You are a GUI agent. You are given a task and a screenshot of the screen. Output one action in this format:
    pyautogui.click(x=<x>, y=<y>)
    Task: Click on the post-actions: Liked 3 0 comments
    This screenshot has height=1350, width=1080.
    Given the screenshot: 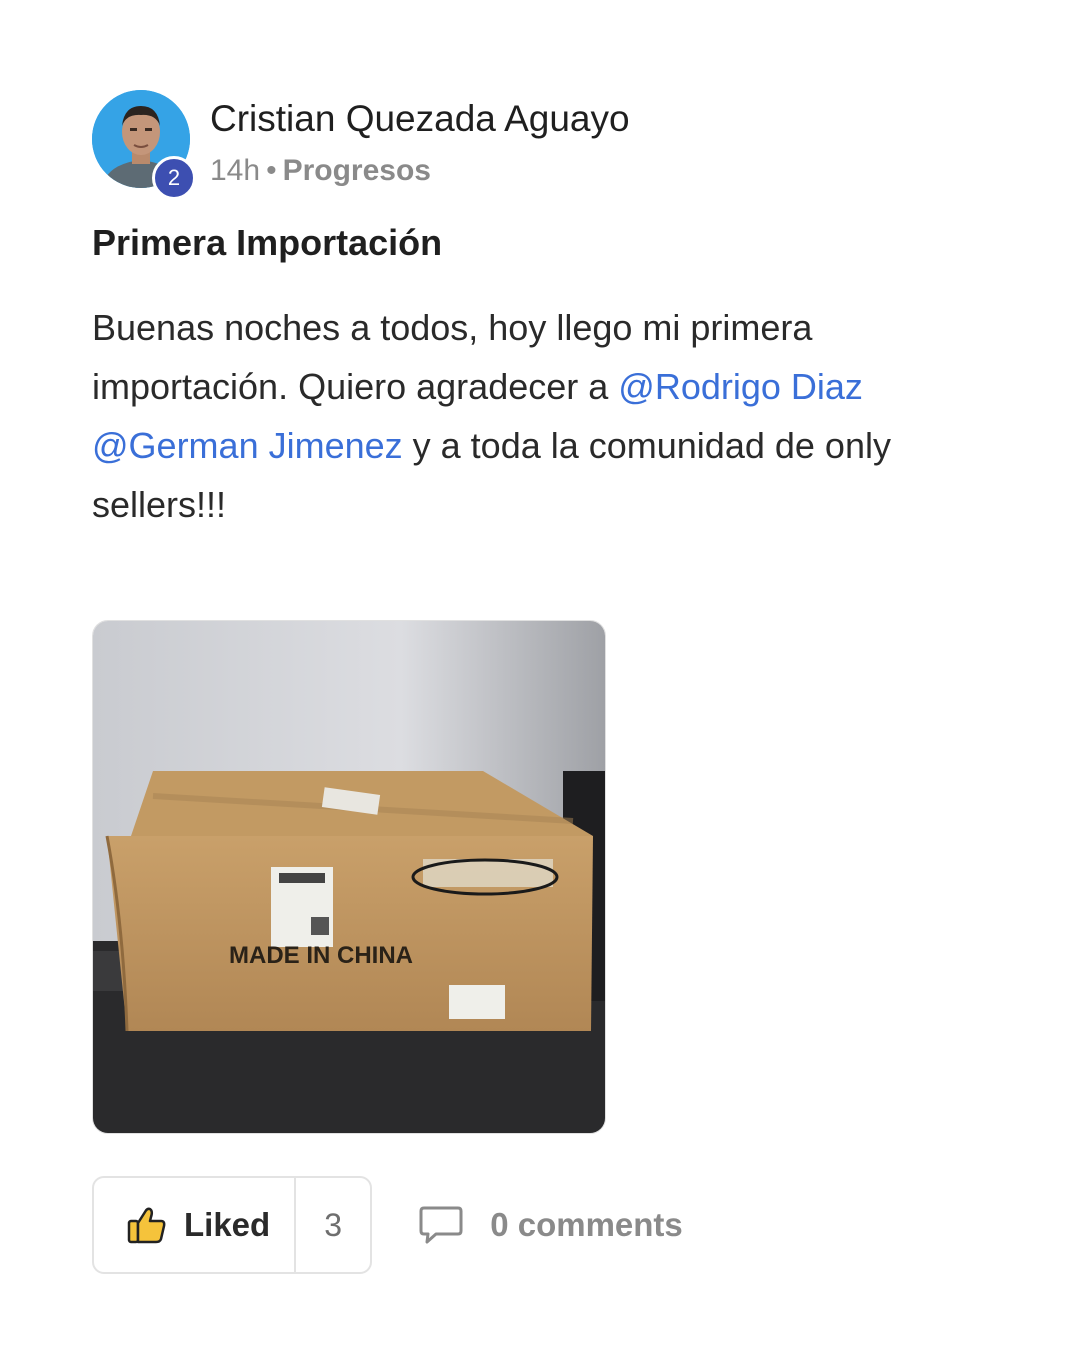 What is the action you would take?
    pyautogui.click(x=542, y=1225)
    